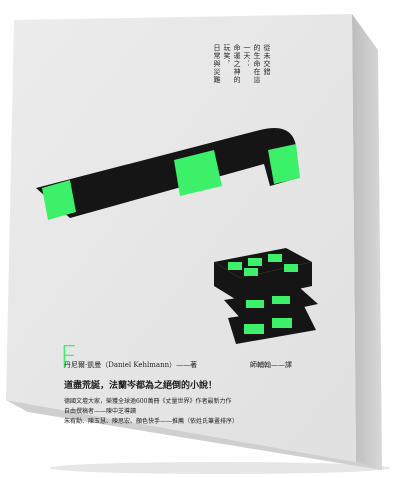 The width and height of the screenshot is (402, 478). Describe the element at coordinates (151, 421) in the screenshot. I see `description-line: 朱宥勳、陳玉慧、陳思宏、顏色快手——推薦（依姓氏筆畫排序）` at that location.